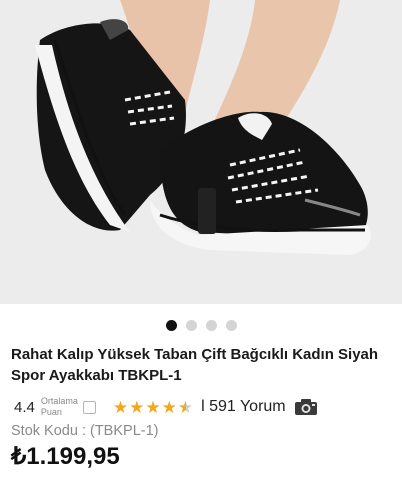 Image resolution: width=402 pixels, height=490 pixels. What do you see at coordinates (24, 407) in the screenshot?
I see `rating-value: 4.4` at bounding box center [24, 407].